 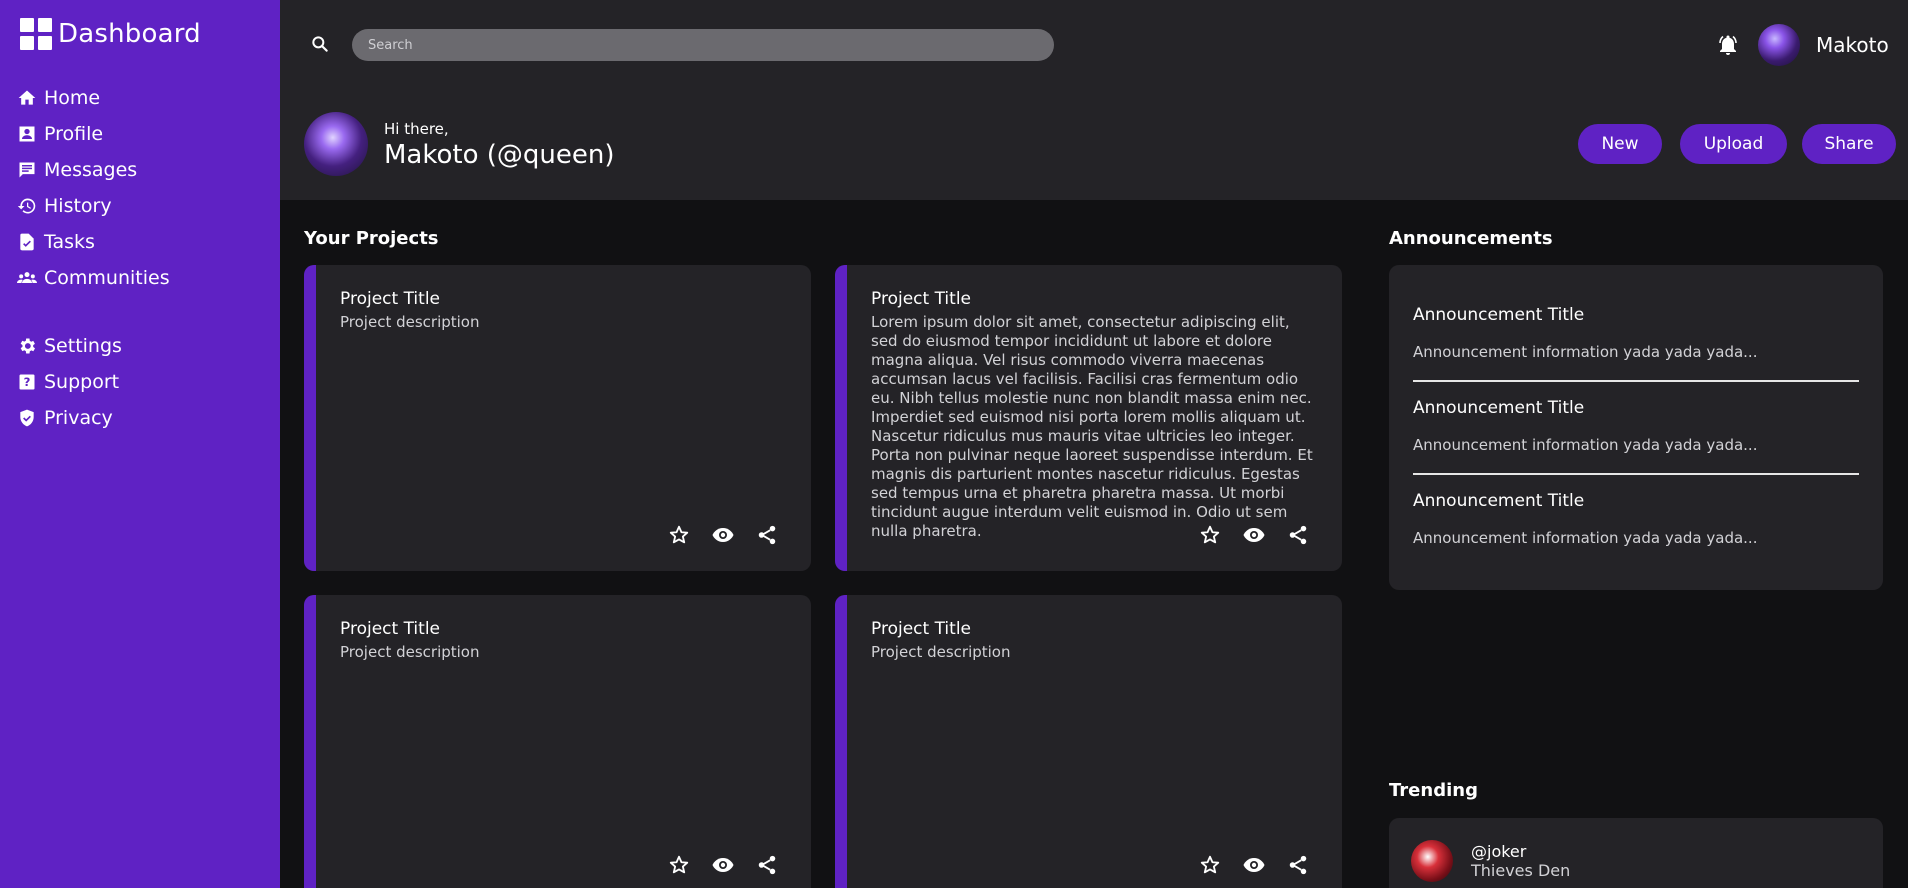 What do you see at coordinates (141, 134) in the screenshot?
I see `sidebar-item-profile: Profile` at bounding box center [141, 134].